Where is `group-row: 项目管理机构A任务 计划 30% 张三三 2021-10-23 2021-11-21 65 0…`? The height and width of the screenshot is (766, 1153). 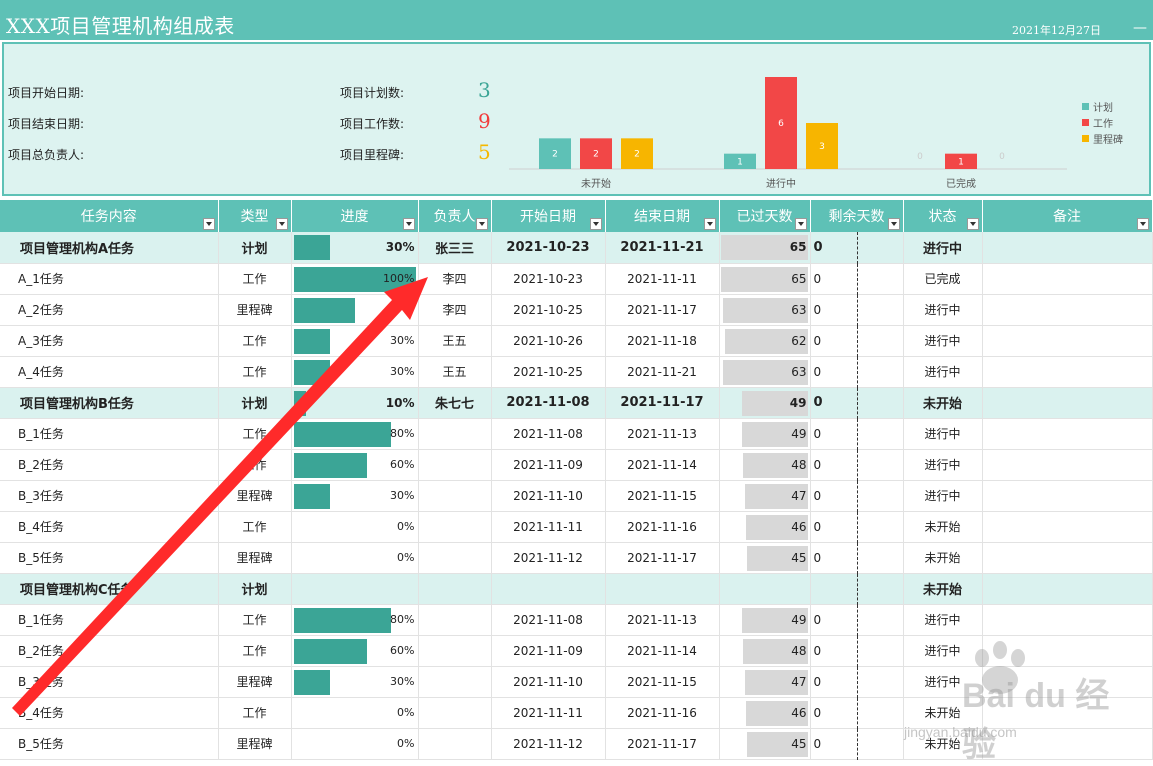
group-row: 项目管理机构A任务 计划 30% 张三三 2021-10-23 2021-11-21 65 0… is located at coordinates (576, 248).